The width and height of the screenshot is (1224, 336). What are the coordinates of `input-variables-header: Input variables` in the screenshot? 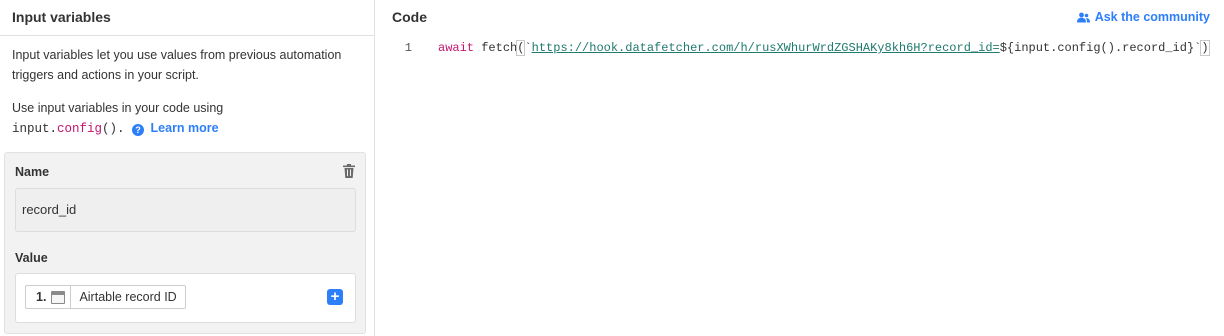 It's located at (187, 18).